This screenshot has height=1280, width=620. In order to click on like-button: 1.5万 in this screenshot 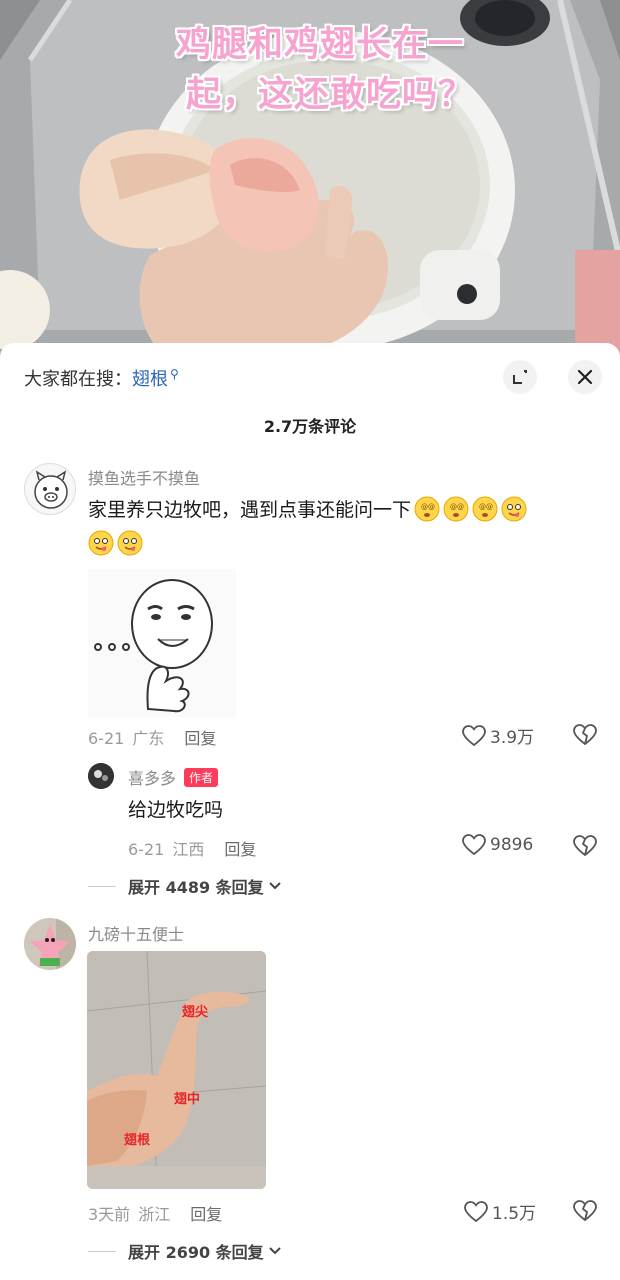, I will do `click(500, 1211)`.